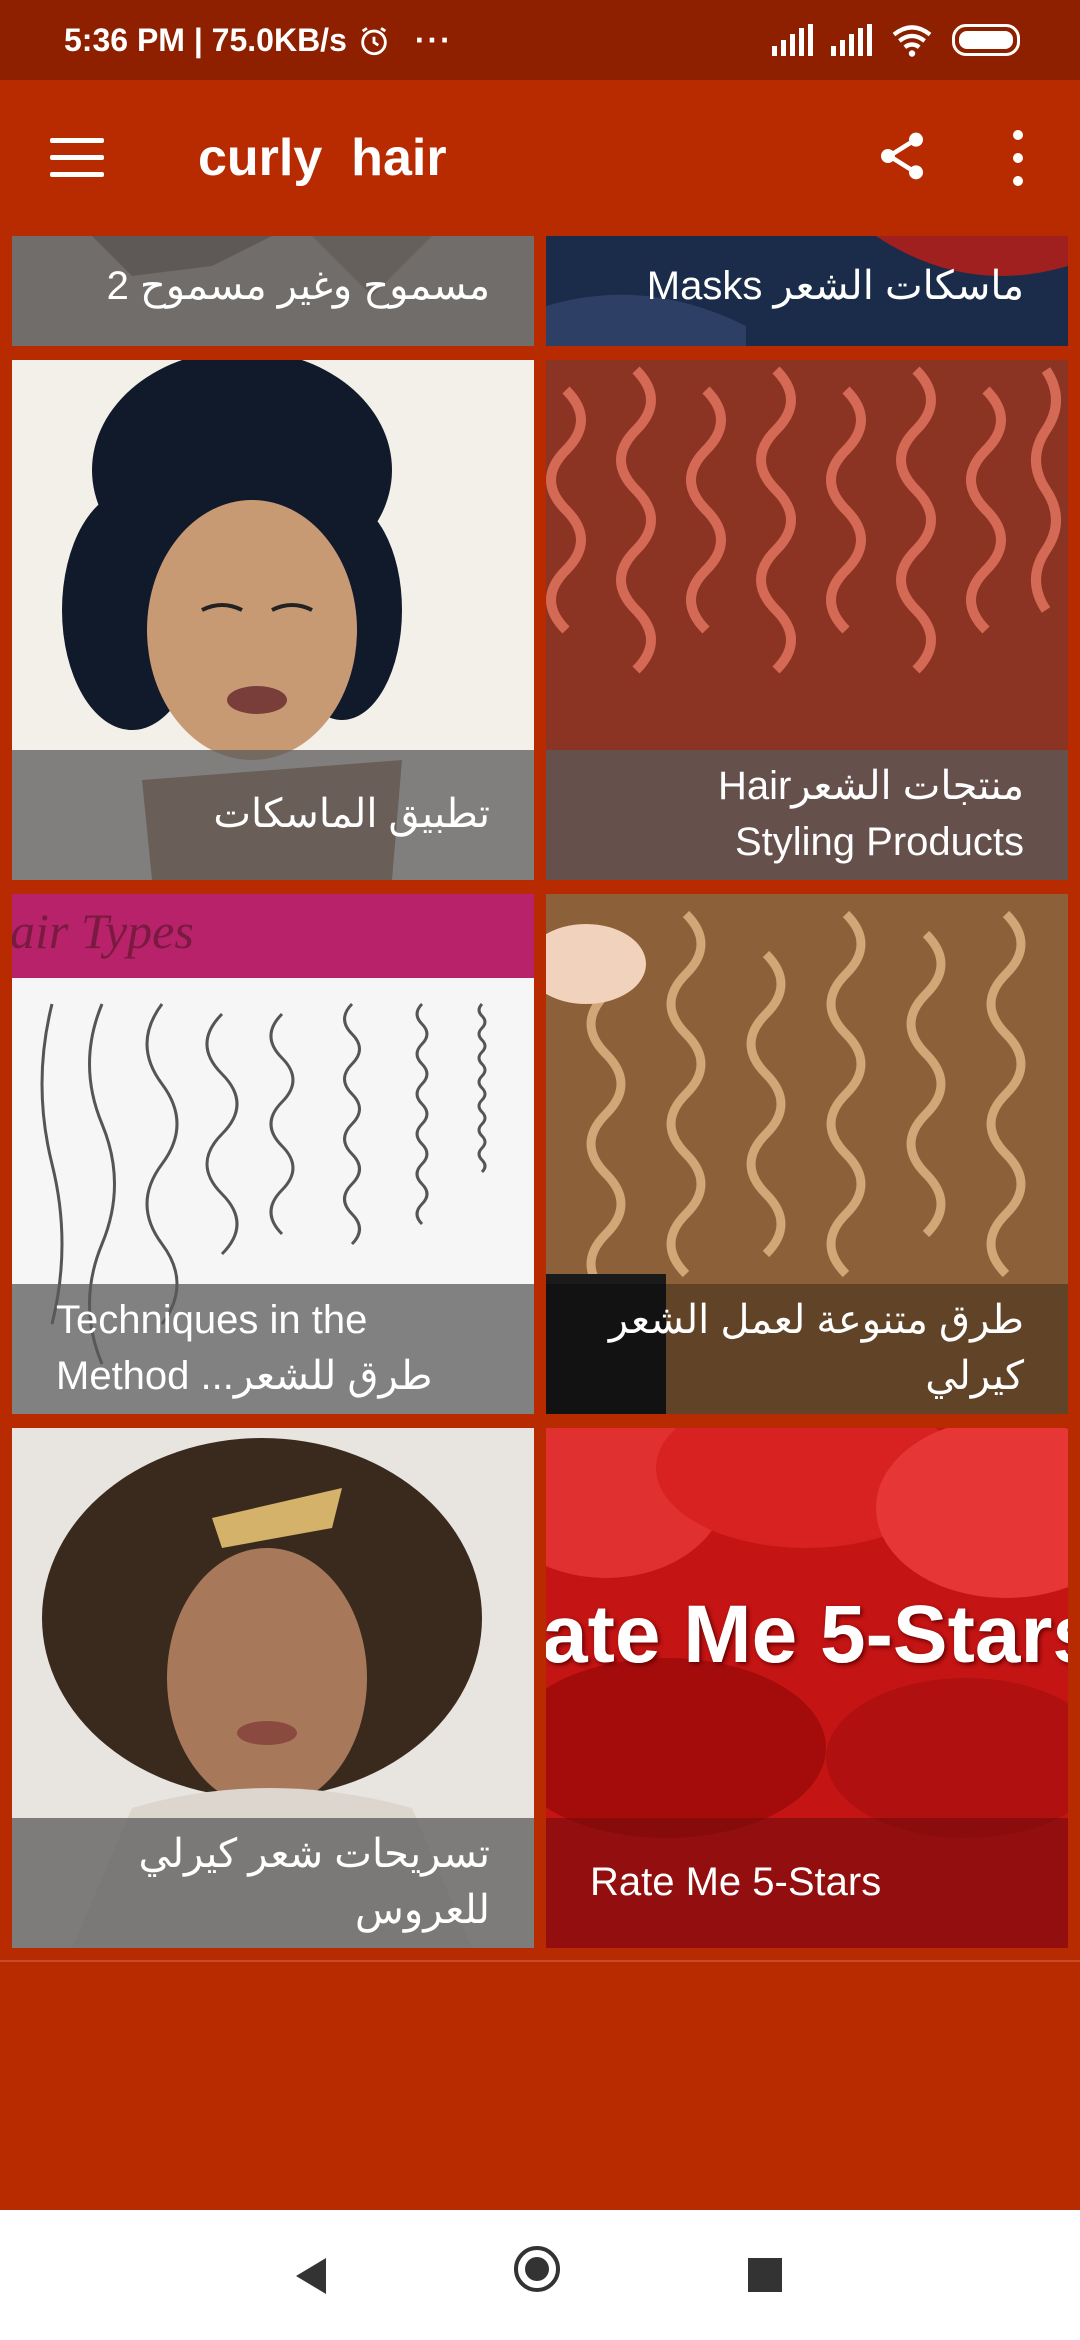 This screenshot has width=1080, height=2340. Describe the element at coordinates (986, 40) in the screenshot. I see `battery-icon` at that location.